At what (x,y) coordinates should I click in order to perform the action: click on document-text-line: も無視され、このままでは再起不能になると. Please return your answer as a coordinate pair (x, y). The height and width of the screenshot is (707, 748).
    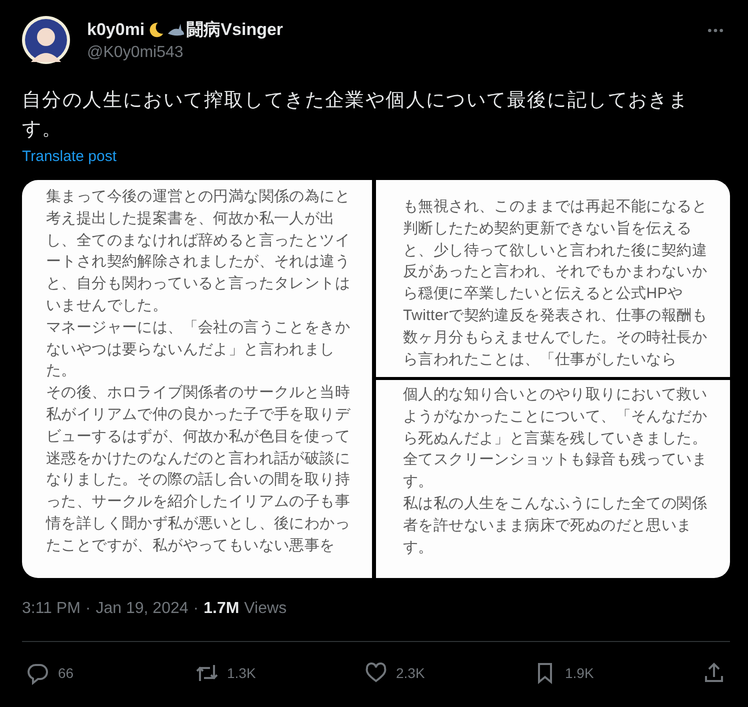
    Looking at the image, I should click on (555, 207).